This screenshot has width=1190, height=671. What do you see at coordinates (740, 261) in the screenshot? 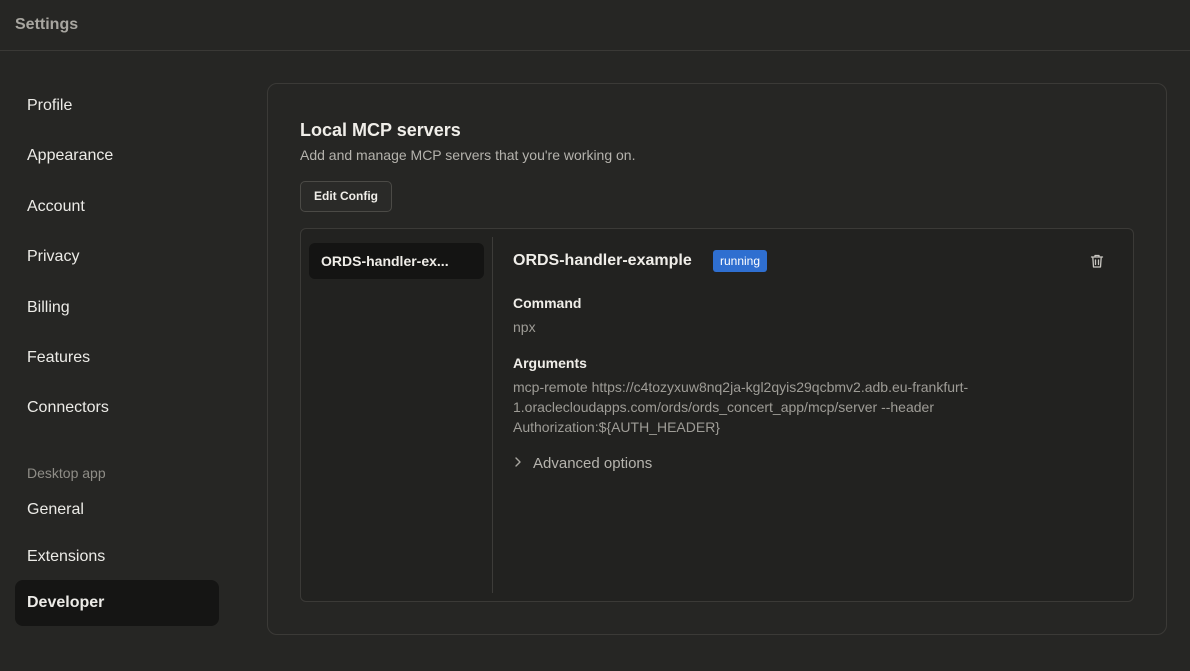
I see `status-badge: running` at bounding box center [740, 261].